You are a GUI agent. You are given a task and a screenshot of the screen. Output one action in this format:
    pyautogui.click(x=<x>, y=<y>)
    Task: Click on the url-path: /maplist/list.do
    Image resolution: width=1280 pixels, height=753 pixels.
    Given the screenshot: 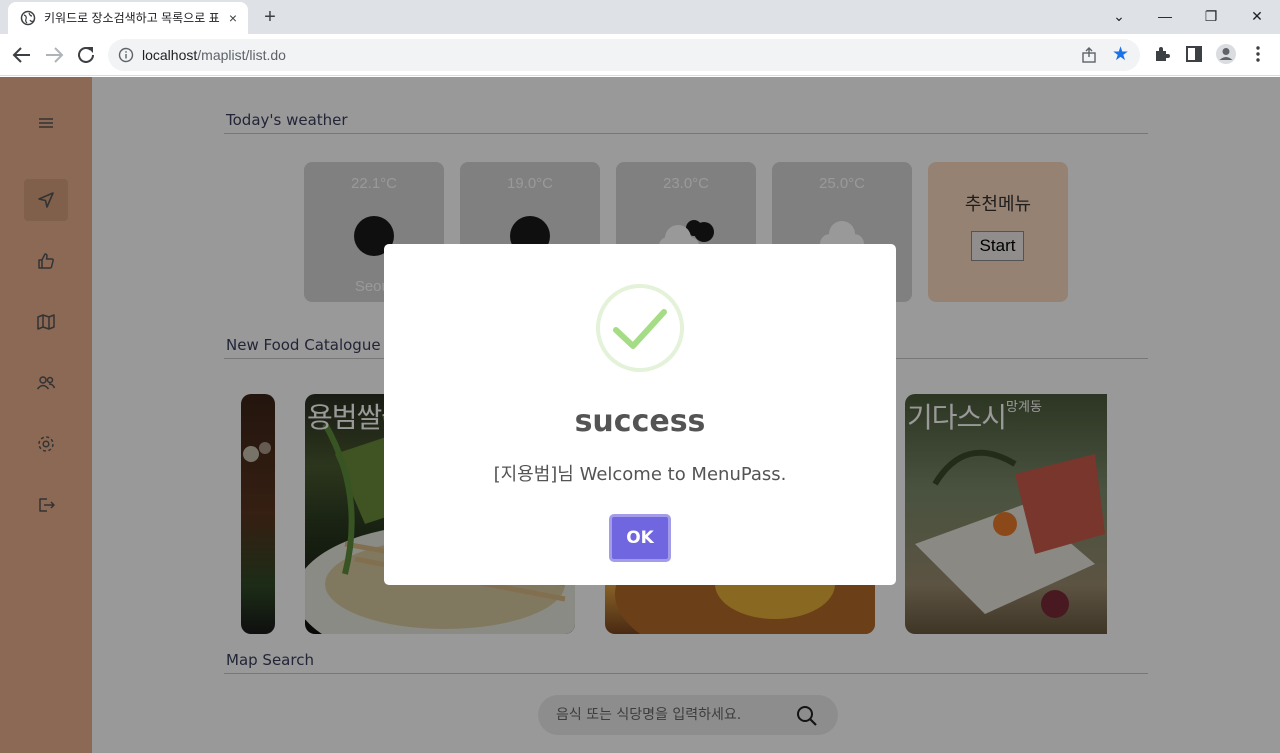 What is the action you would take?
    pyautogui.click(x=241, y=55)
    